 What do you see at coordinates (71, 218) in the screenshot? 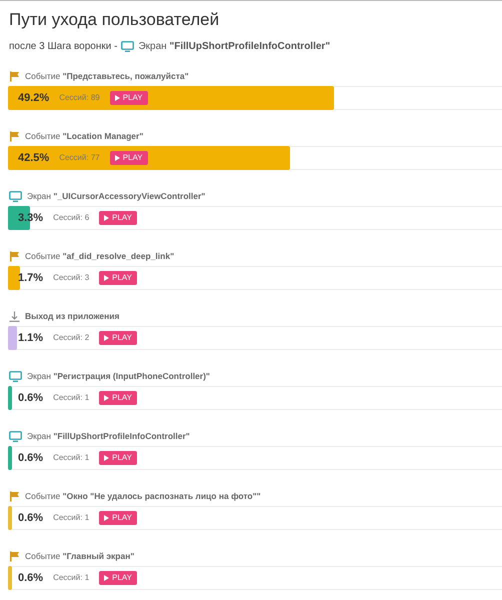
I see `session-count: Сессий: 6` at bounding box center [71, 218].